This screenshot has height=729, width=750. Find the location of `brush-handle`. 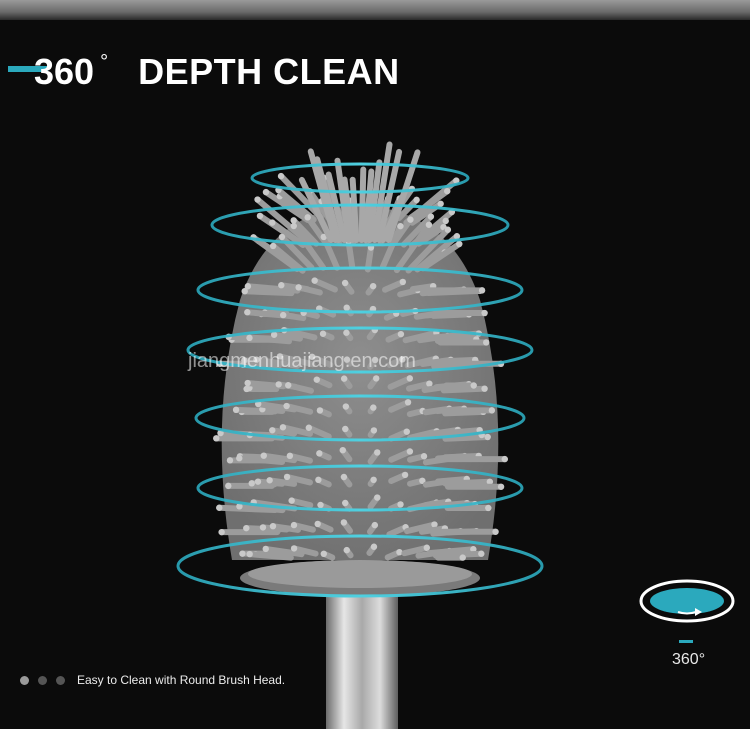

brush-handle is located at coordinates (362, 657).